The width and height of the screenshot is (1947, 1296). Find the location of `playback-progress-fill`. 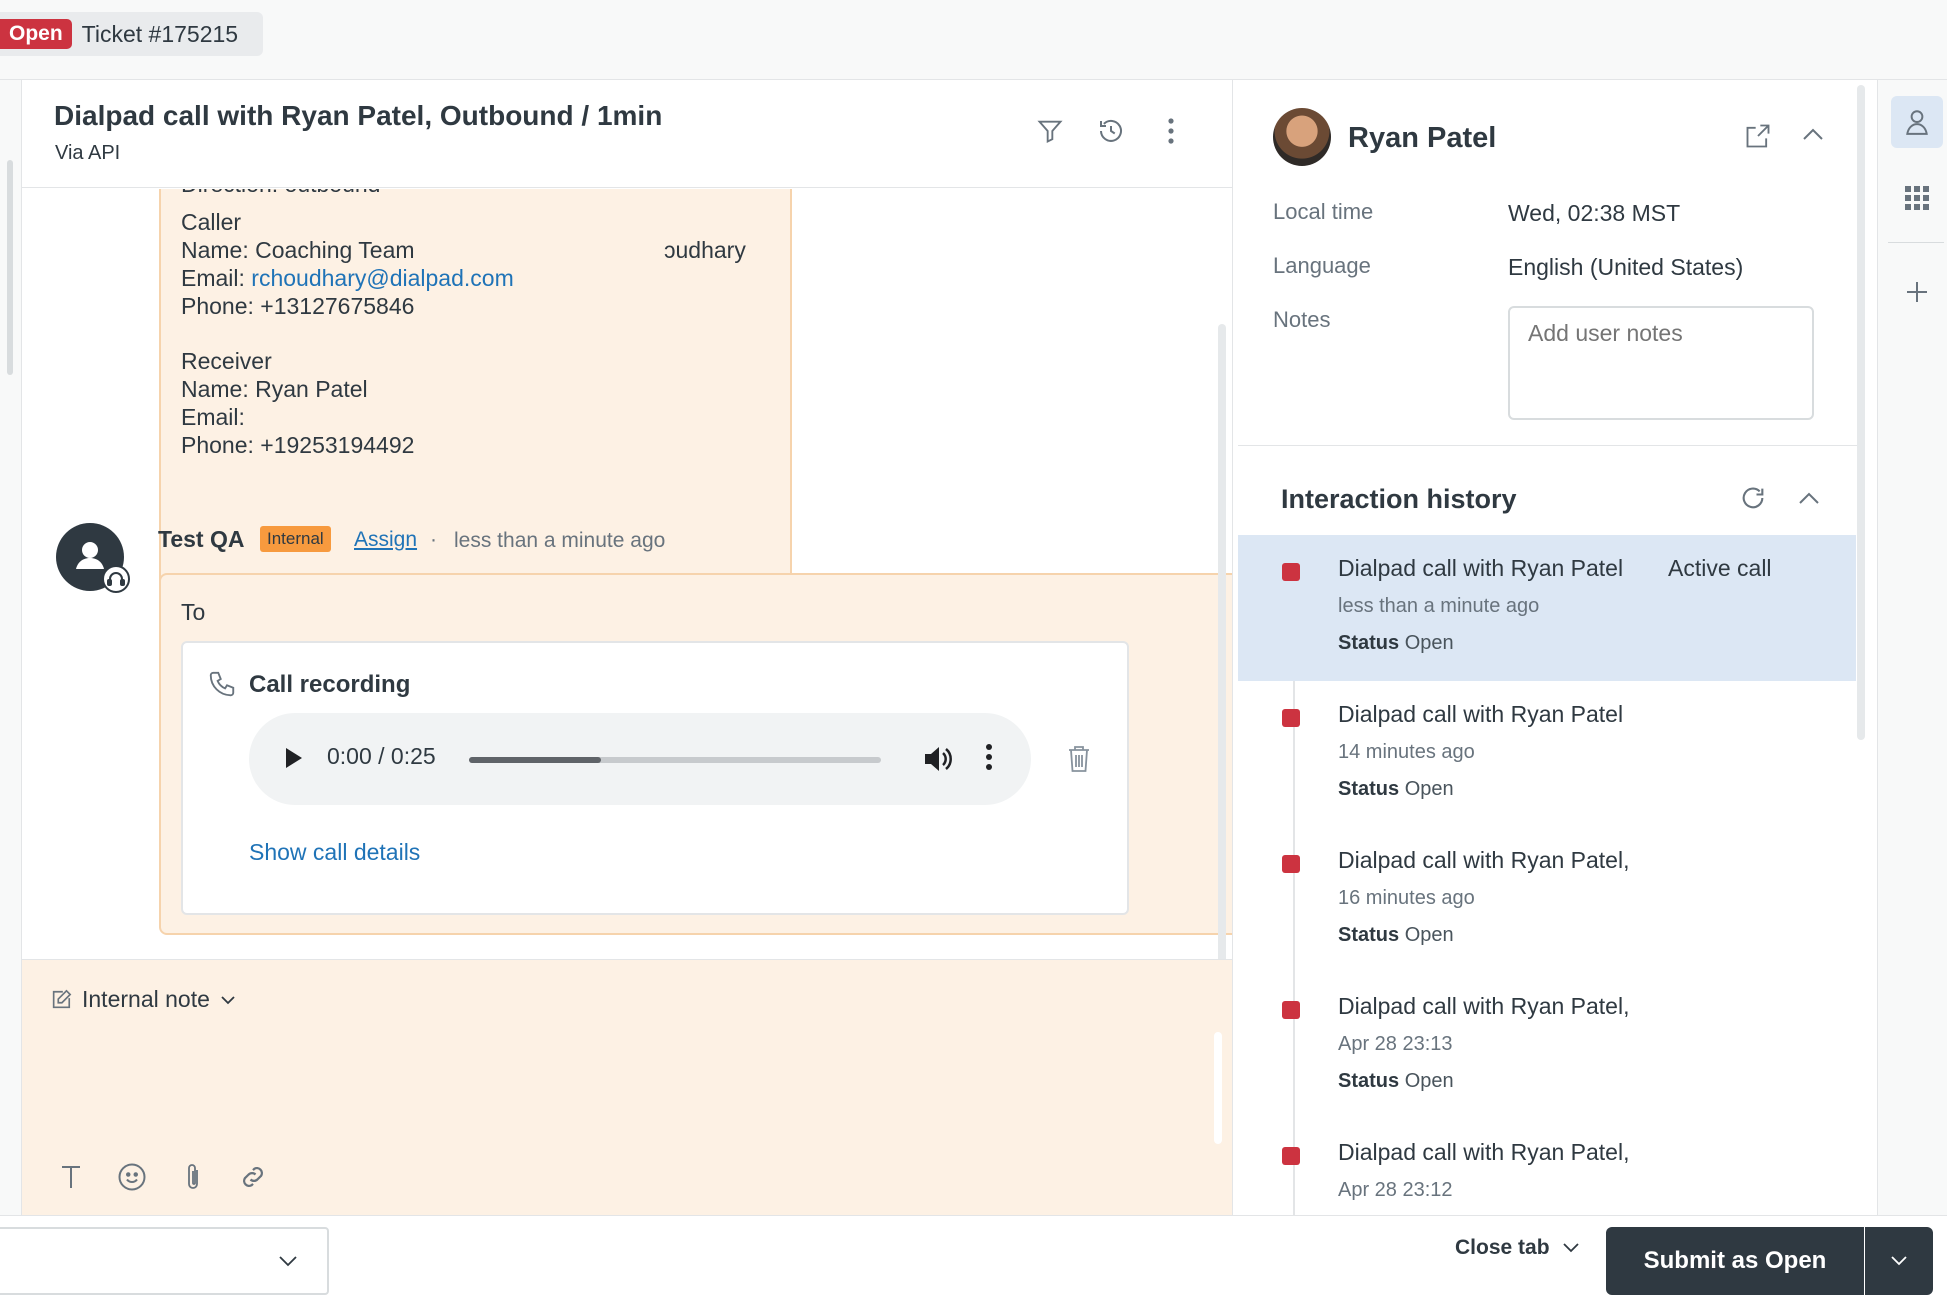

playback-progress-fill is located at coordinates (535, 760).